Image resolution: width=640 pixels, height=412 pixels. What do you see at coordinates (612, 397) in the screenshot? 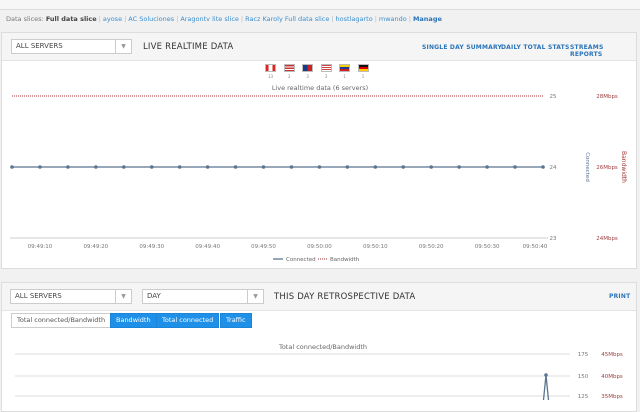
I see `y-right-tick: 35Mbps` at bounding box center [612, 397].